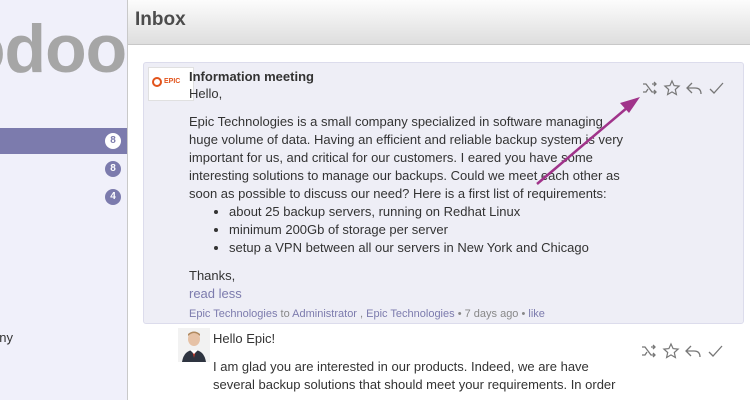 This screenshot has height=400, width=750. What do you see at coordinates (157, 82) in the screenshot?
I see `company-logo-icon` at bounding box center [157, 82].